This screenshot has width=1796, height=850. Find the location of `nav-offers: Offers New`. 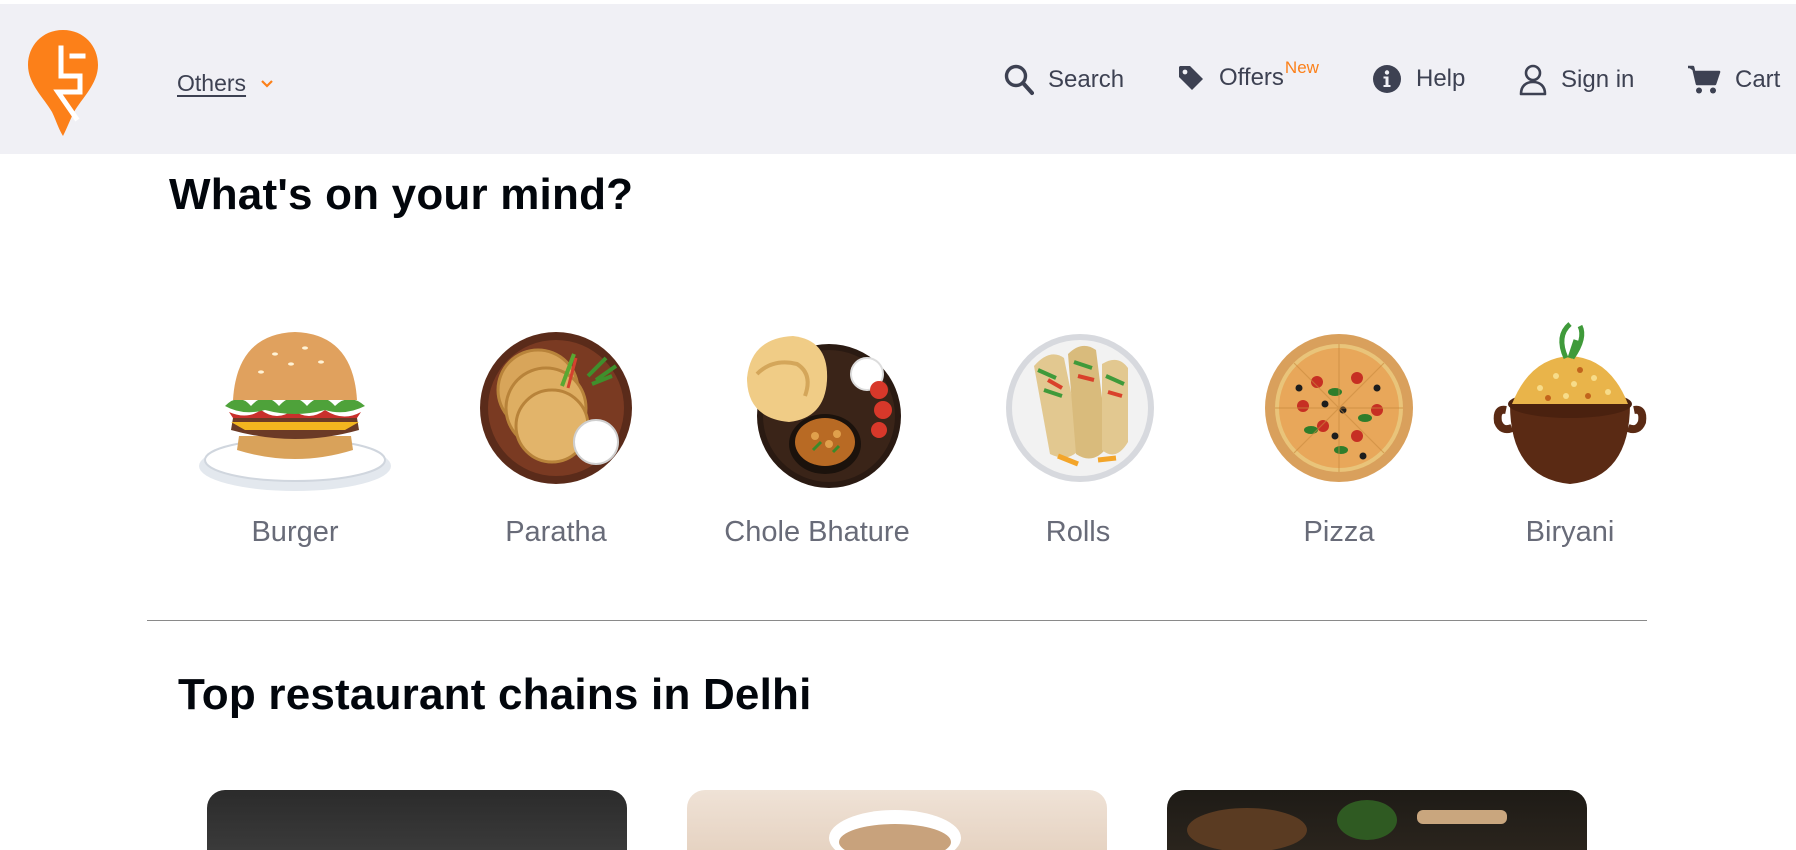

nav-offers: Offers New is located at coordinates (1248, 75).